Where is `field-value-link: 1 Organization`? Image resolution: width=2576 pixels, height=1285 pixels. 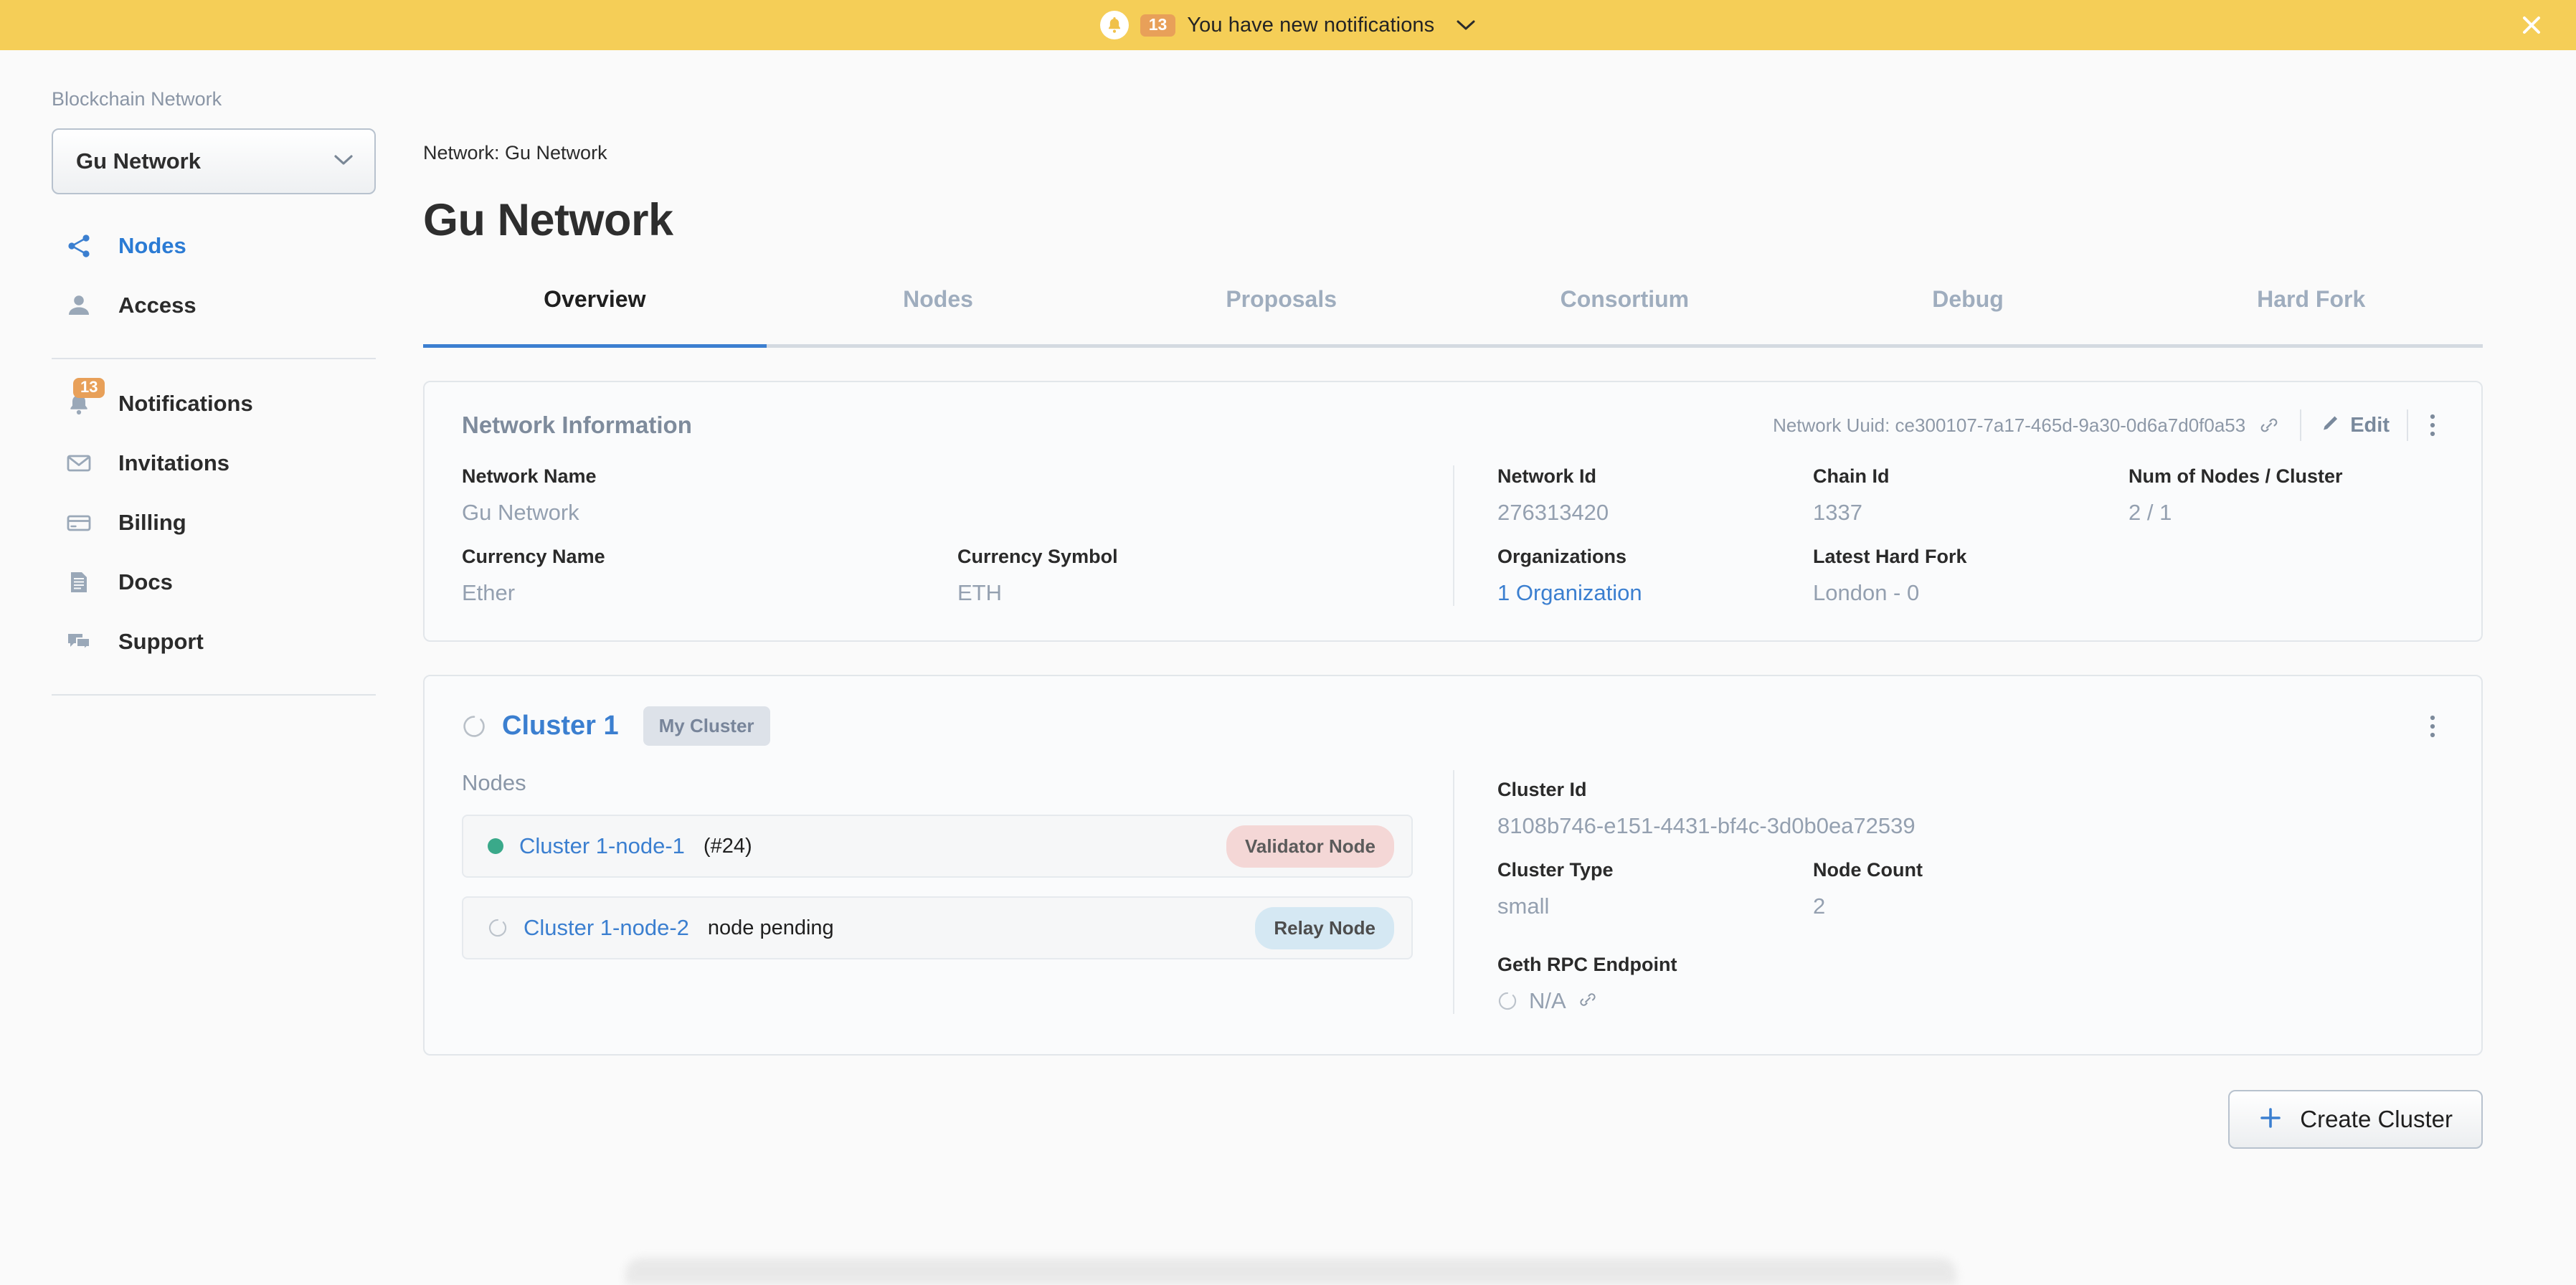
field-value-link: 1 Organization is located at coordinates (1655, 593).